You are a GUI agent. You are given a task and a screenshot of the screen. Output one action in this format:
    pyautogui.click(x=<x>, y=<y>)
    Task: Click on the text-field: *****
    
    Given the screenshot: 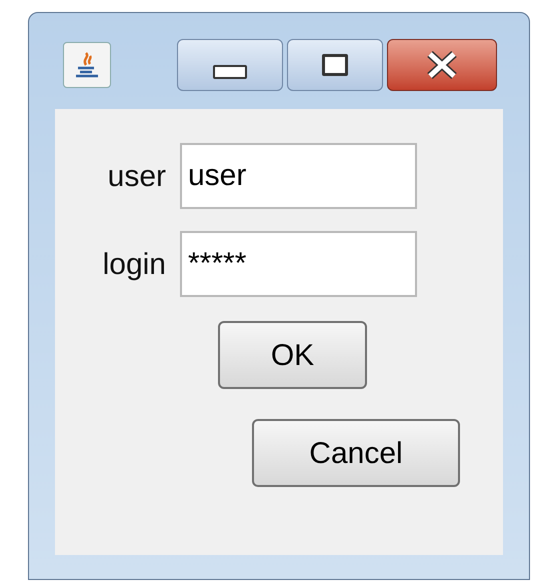 What is the action you would take?
    pyautogui.click(x=298, y=264)
    